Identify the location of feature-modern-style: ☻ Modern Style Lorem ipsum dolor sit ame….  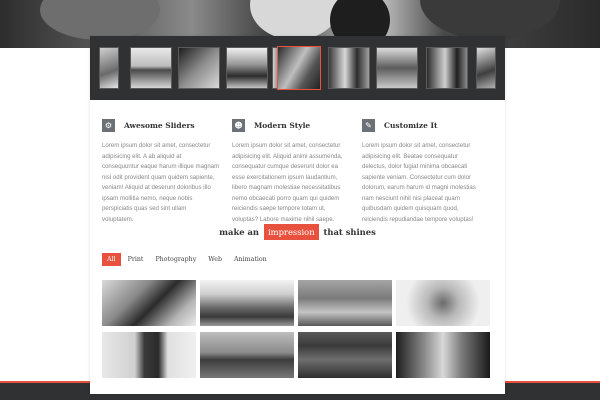
(292, 171).